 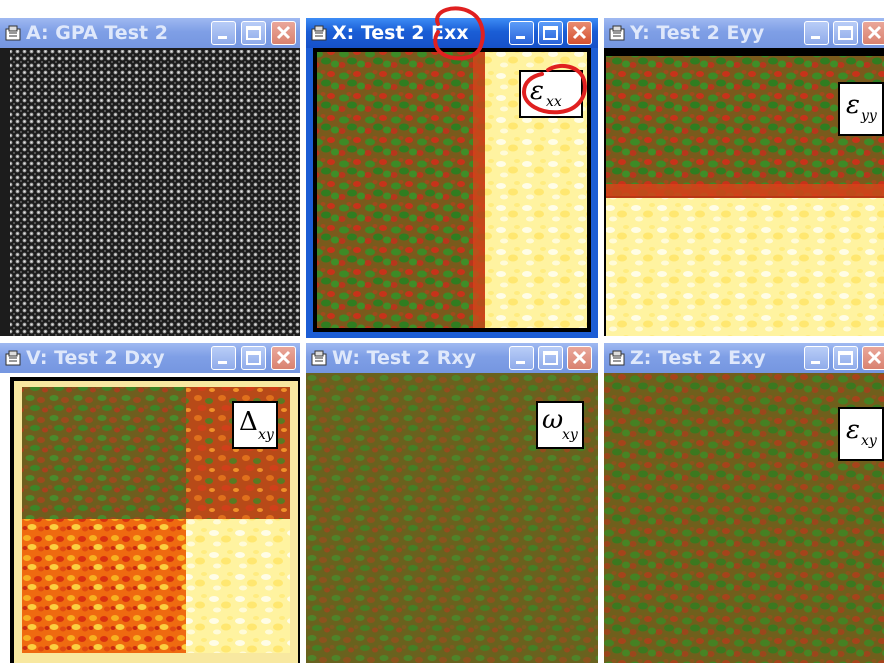 What do you see at coordinates (510, 60) in the screenshot?
I see `red-annotation-marks` at bounding box center [510, 60].